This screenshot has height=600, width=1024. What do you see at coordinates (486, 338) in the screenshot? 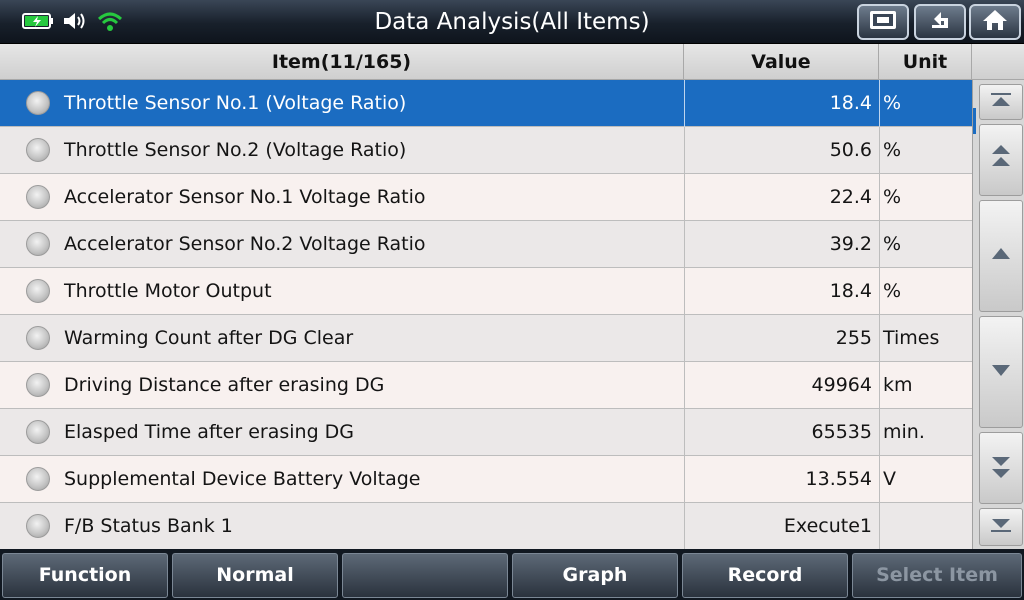
I see `table-row: Warming Count after DG Clear 255 Times` at bounding box center [486, 338].